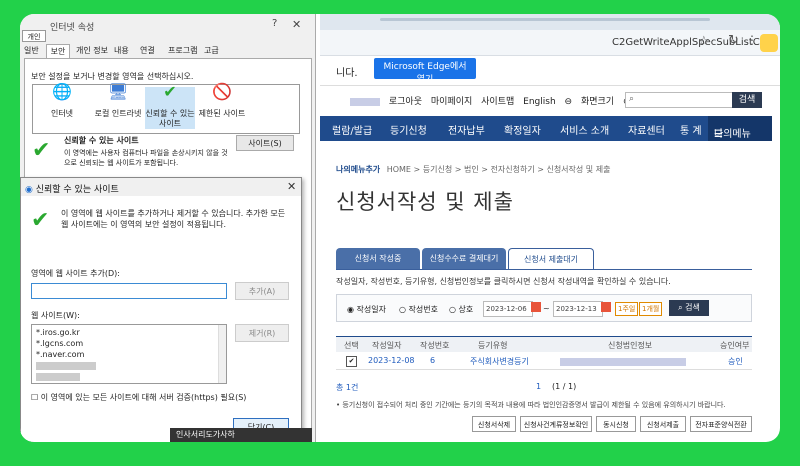 The image size is (800, 466). I want to click on filter-search-button: ⌕ 검색, so click(689, 308).